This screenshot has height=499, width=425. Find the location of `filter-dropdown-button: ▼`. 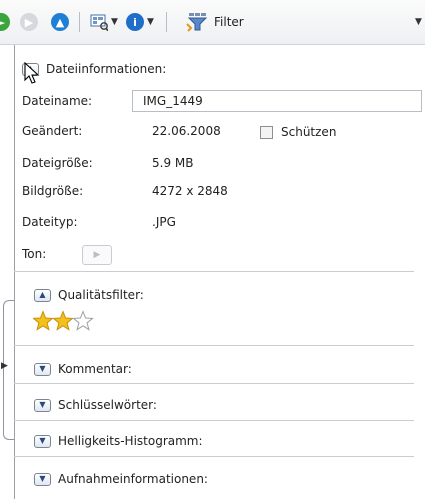

filter-dropdown-button: ▼ is located at coordinates (417, 22).